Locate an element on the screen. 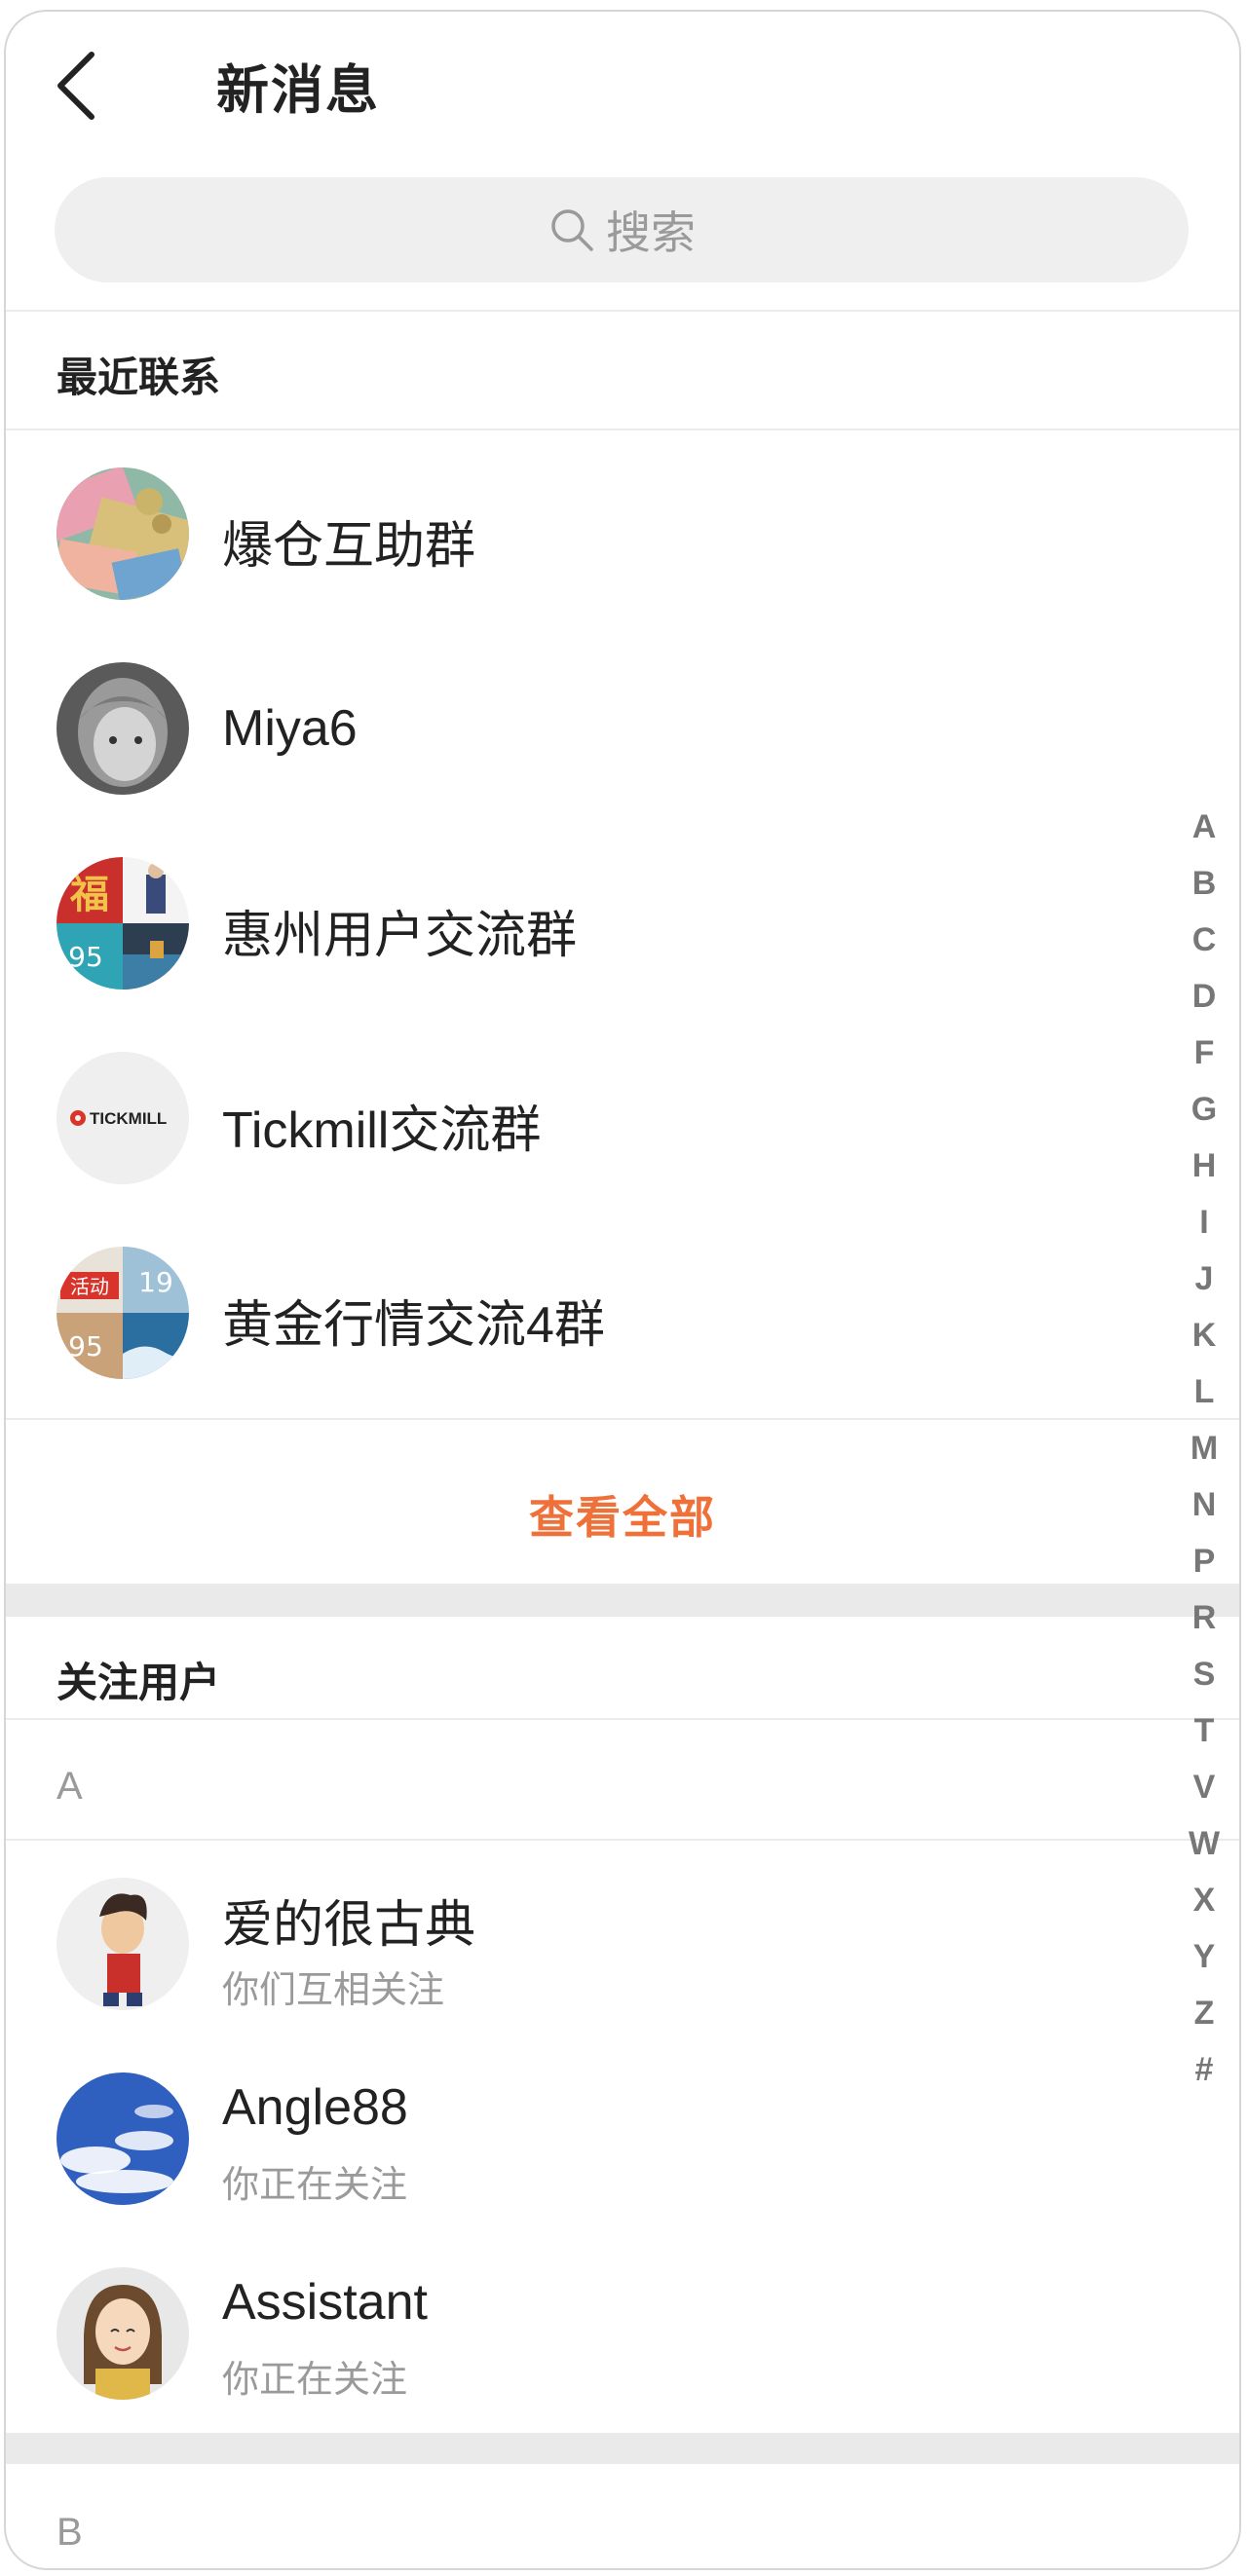 The width and height of the screenshot is (1247, 2576). contact-name: Tickmill交流群 is located at coordinates (382, 1130).